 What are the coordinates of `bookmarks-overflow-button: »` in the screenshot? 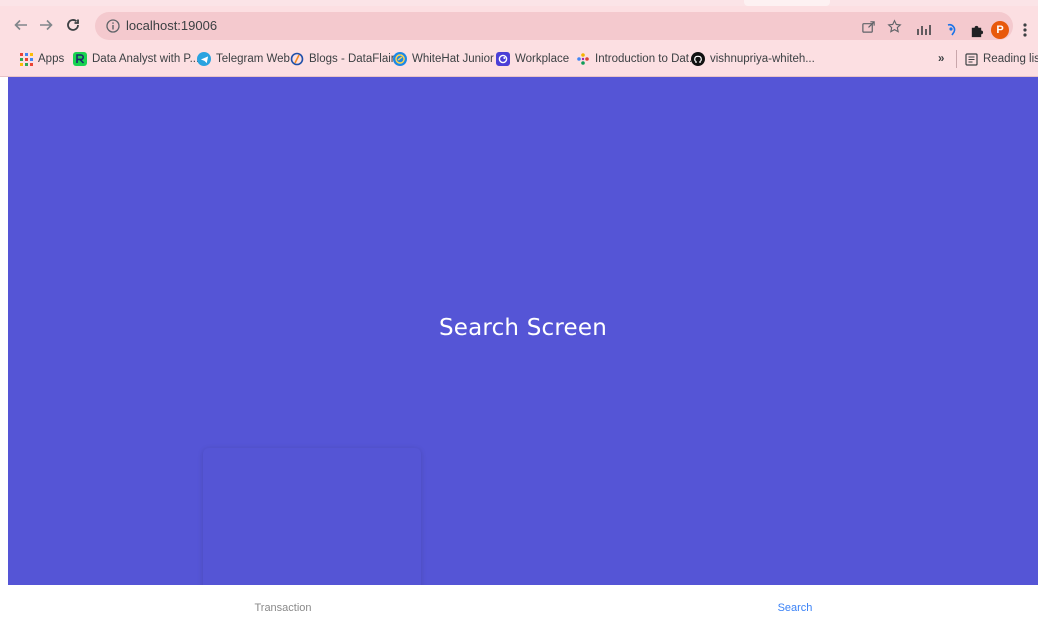 It's located at (941, 59).